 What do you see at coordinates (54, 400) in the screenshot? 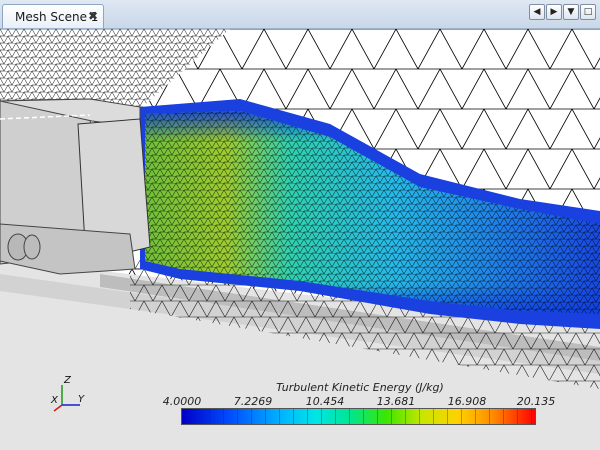
I see `axis-x-label: X` at bounding box center [54, 400].